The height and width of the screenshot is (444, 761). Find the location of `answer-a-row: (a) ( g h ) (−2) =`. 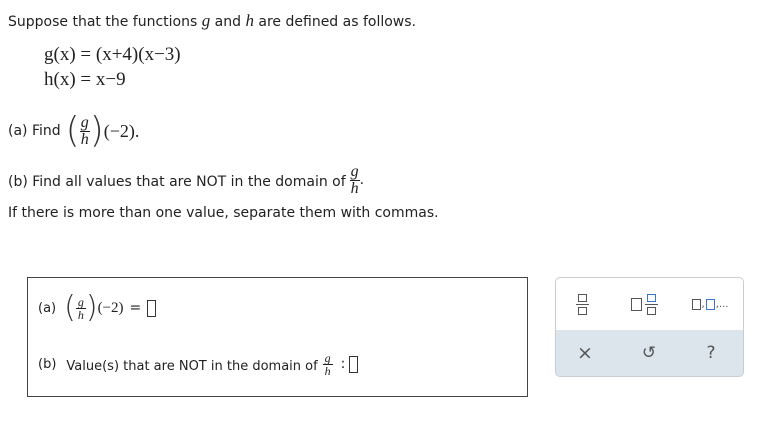

answer-a-row: (a) ( g h ) (−2) = is located at coordinates (97, 308).